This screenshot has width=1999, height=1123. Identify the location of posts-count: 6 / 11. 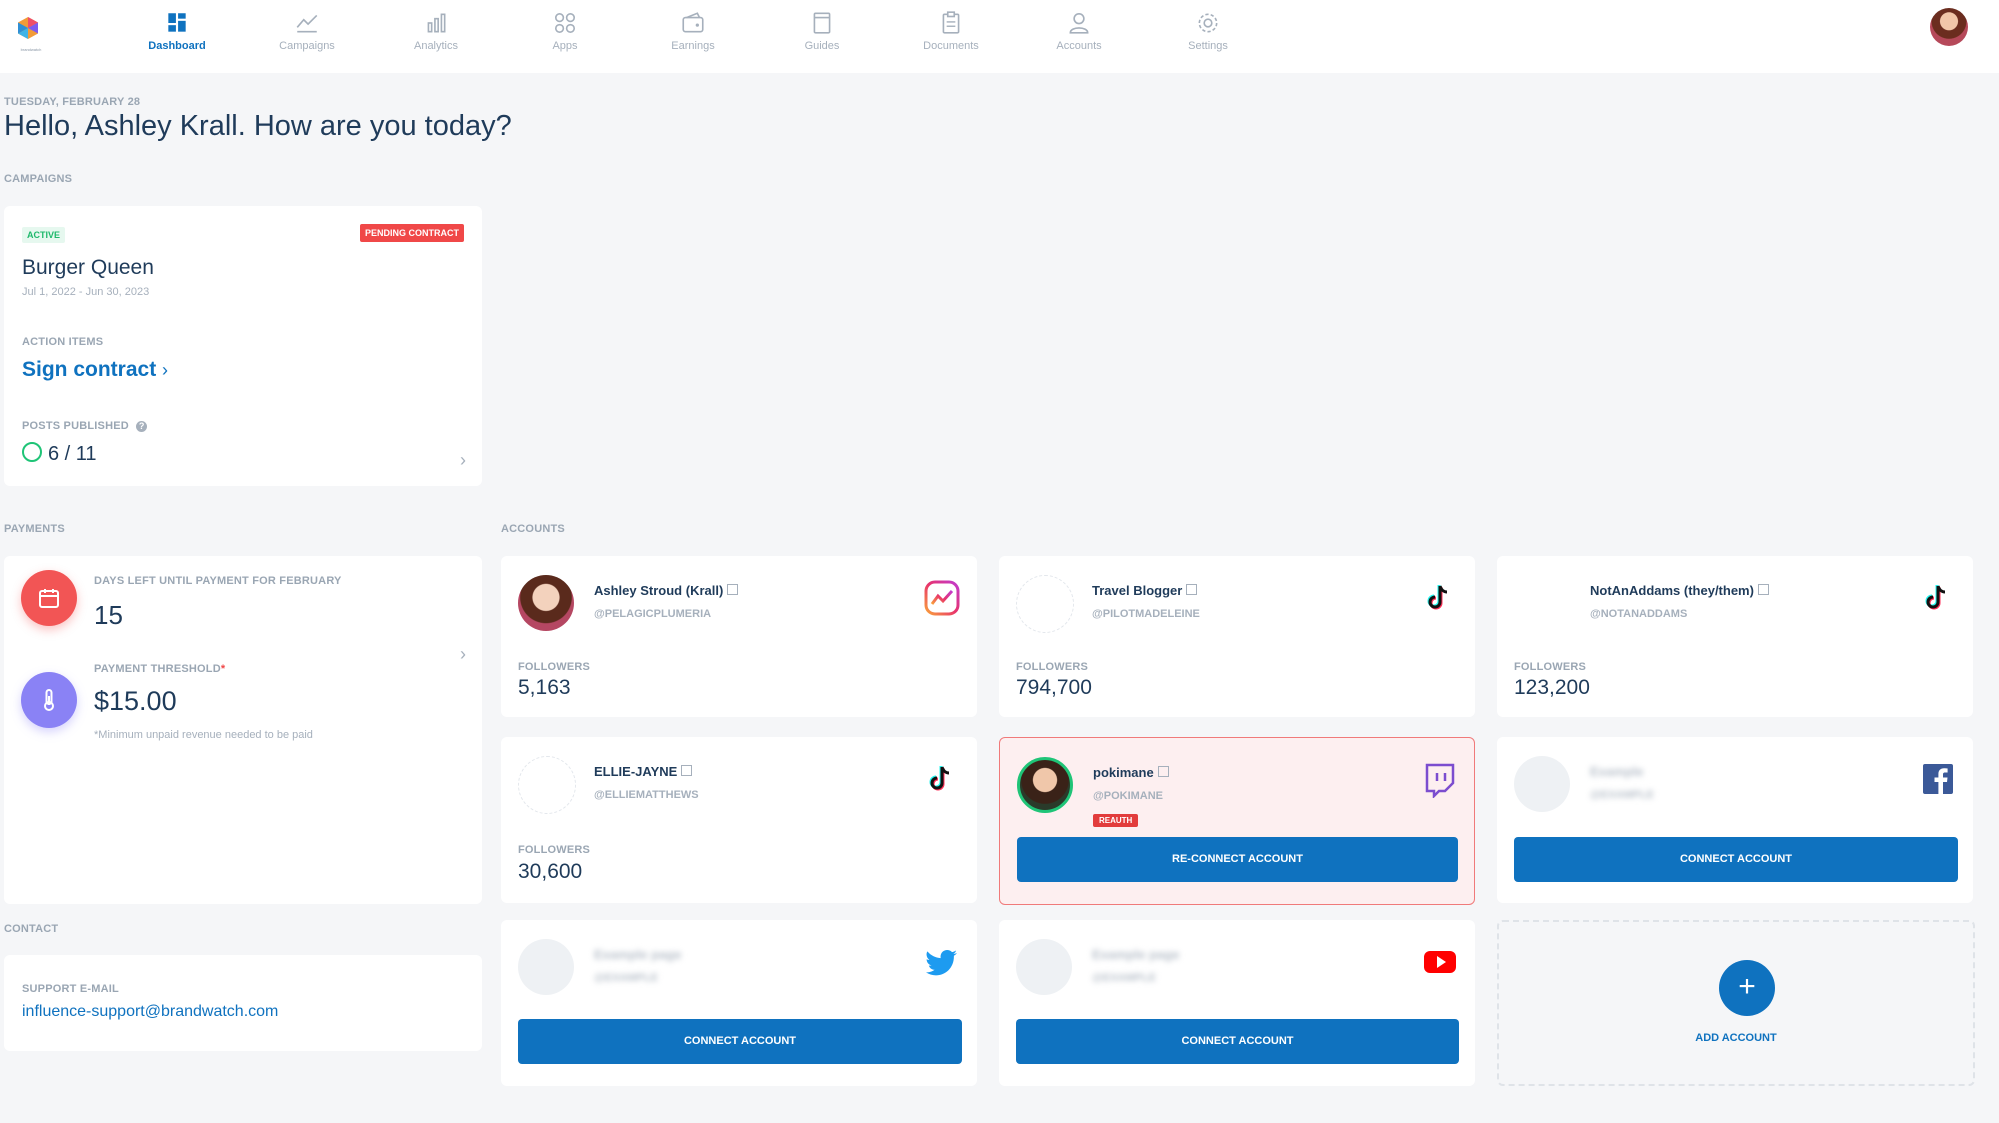
(72, 454).